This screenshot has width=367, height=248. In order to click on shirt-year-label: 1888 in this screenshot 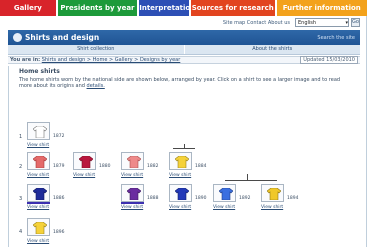, I will do `click(152, 198)`.